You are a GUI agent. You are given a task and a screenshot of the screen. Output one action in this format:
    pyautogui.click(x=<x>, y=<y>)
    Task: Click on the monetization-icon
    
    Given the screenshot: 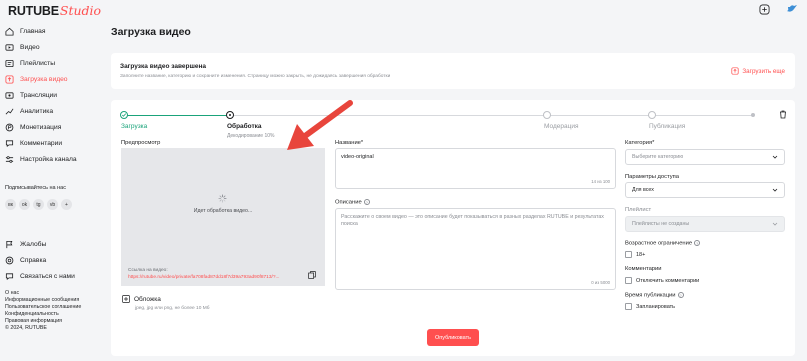 What is the action you would take?
    pyautogui.click(x=9, y=127)
    